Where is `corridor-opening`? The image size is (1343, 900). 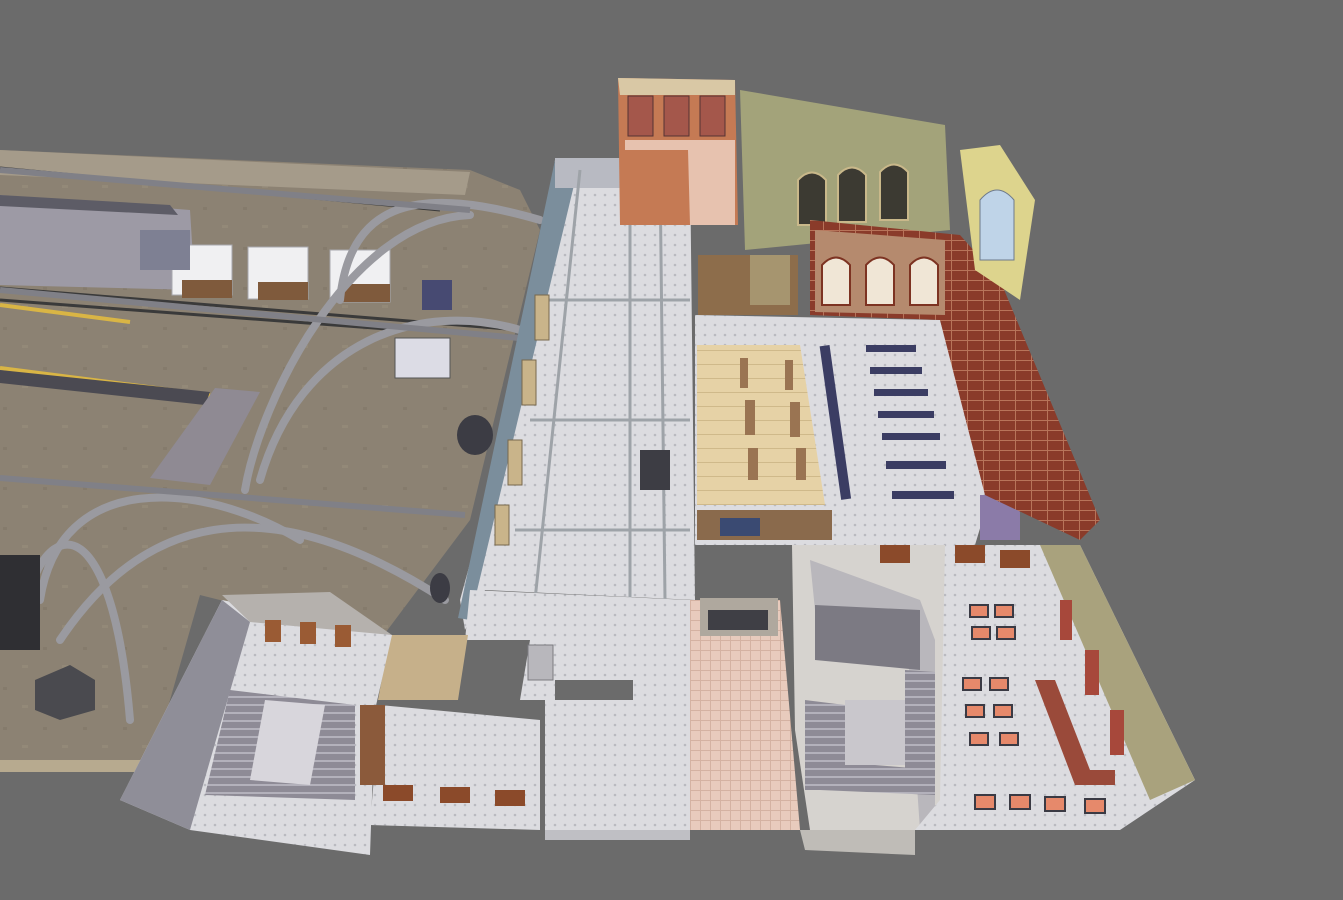
corridor-opening is located at coordinates (738, 620).